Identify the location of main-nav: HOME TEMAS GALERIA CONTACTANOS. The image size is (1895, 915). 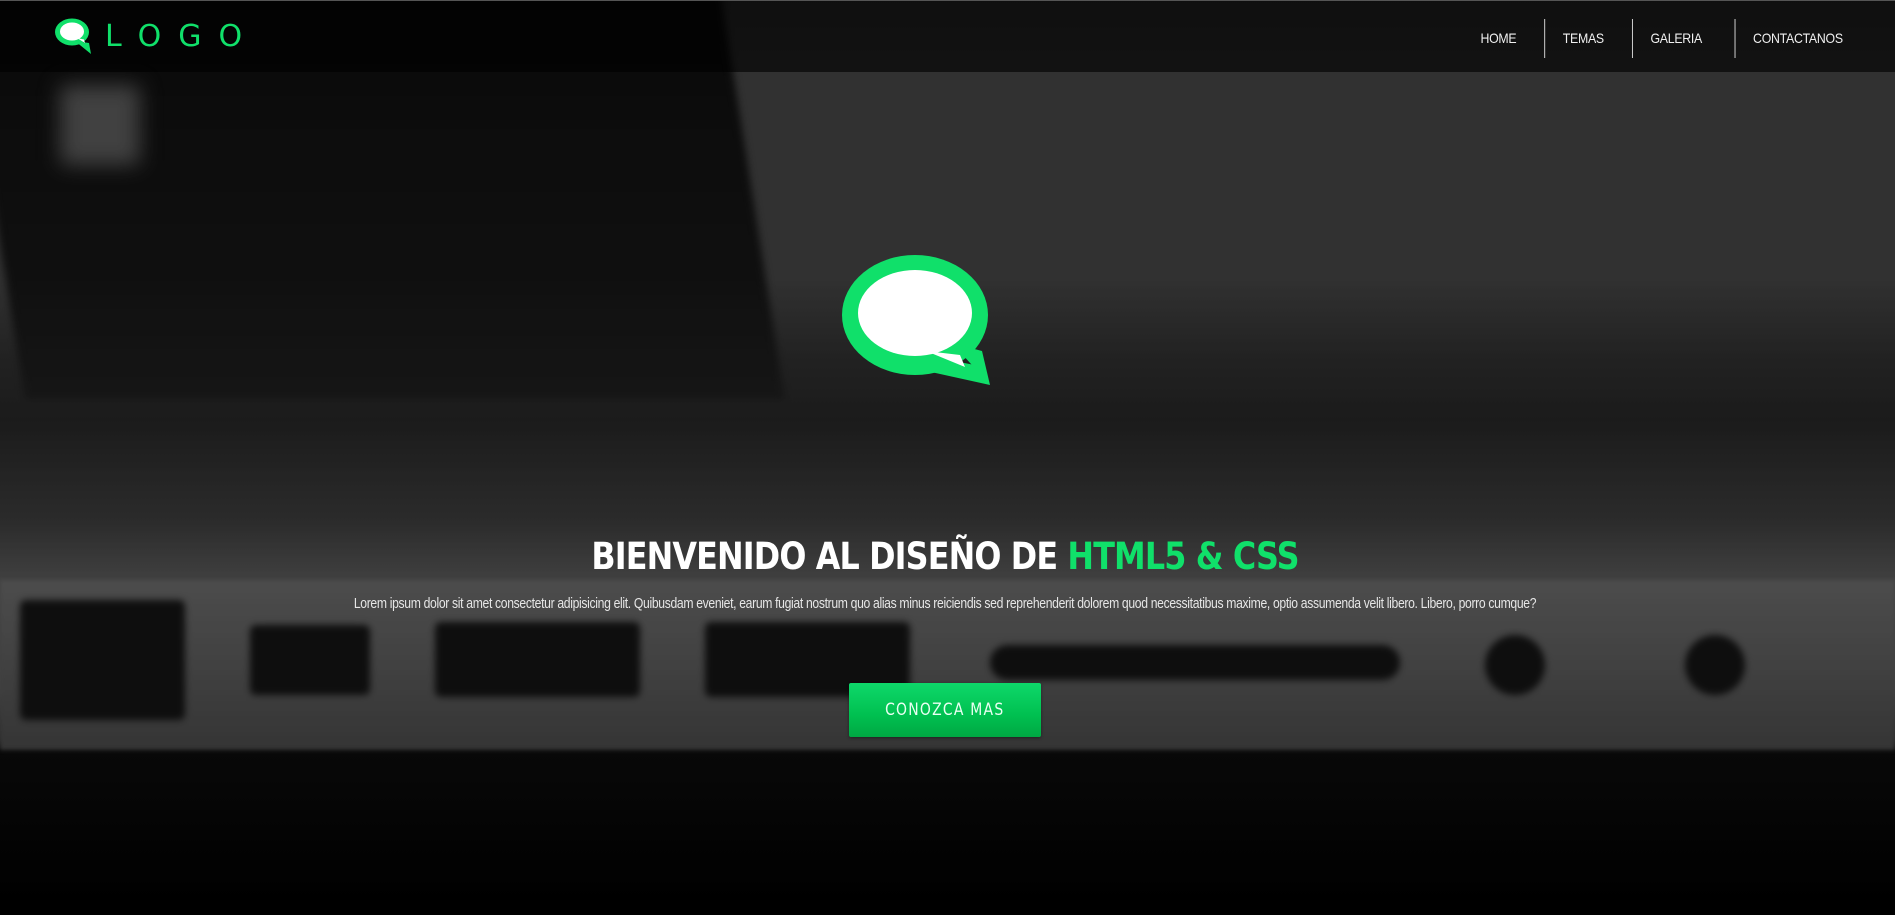
(1663, 38).